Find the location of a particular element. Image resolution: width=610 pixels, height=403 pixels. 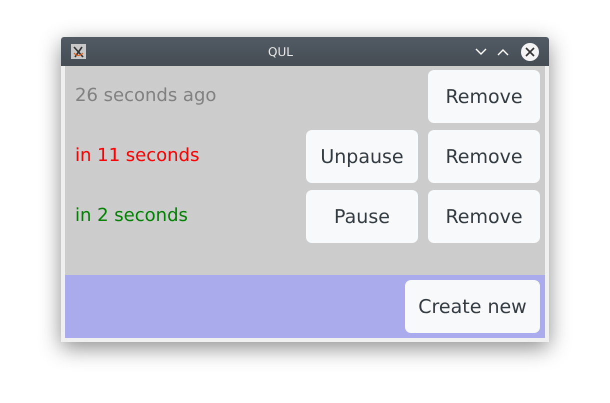

timer-text: in 11 seconds is located at coordinates (137, 155).